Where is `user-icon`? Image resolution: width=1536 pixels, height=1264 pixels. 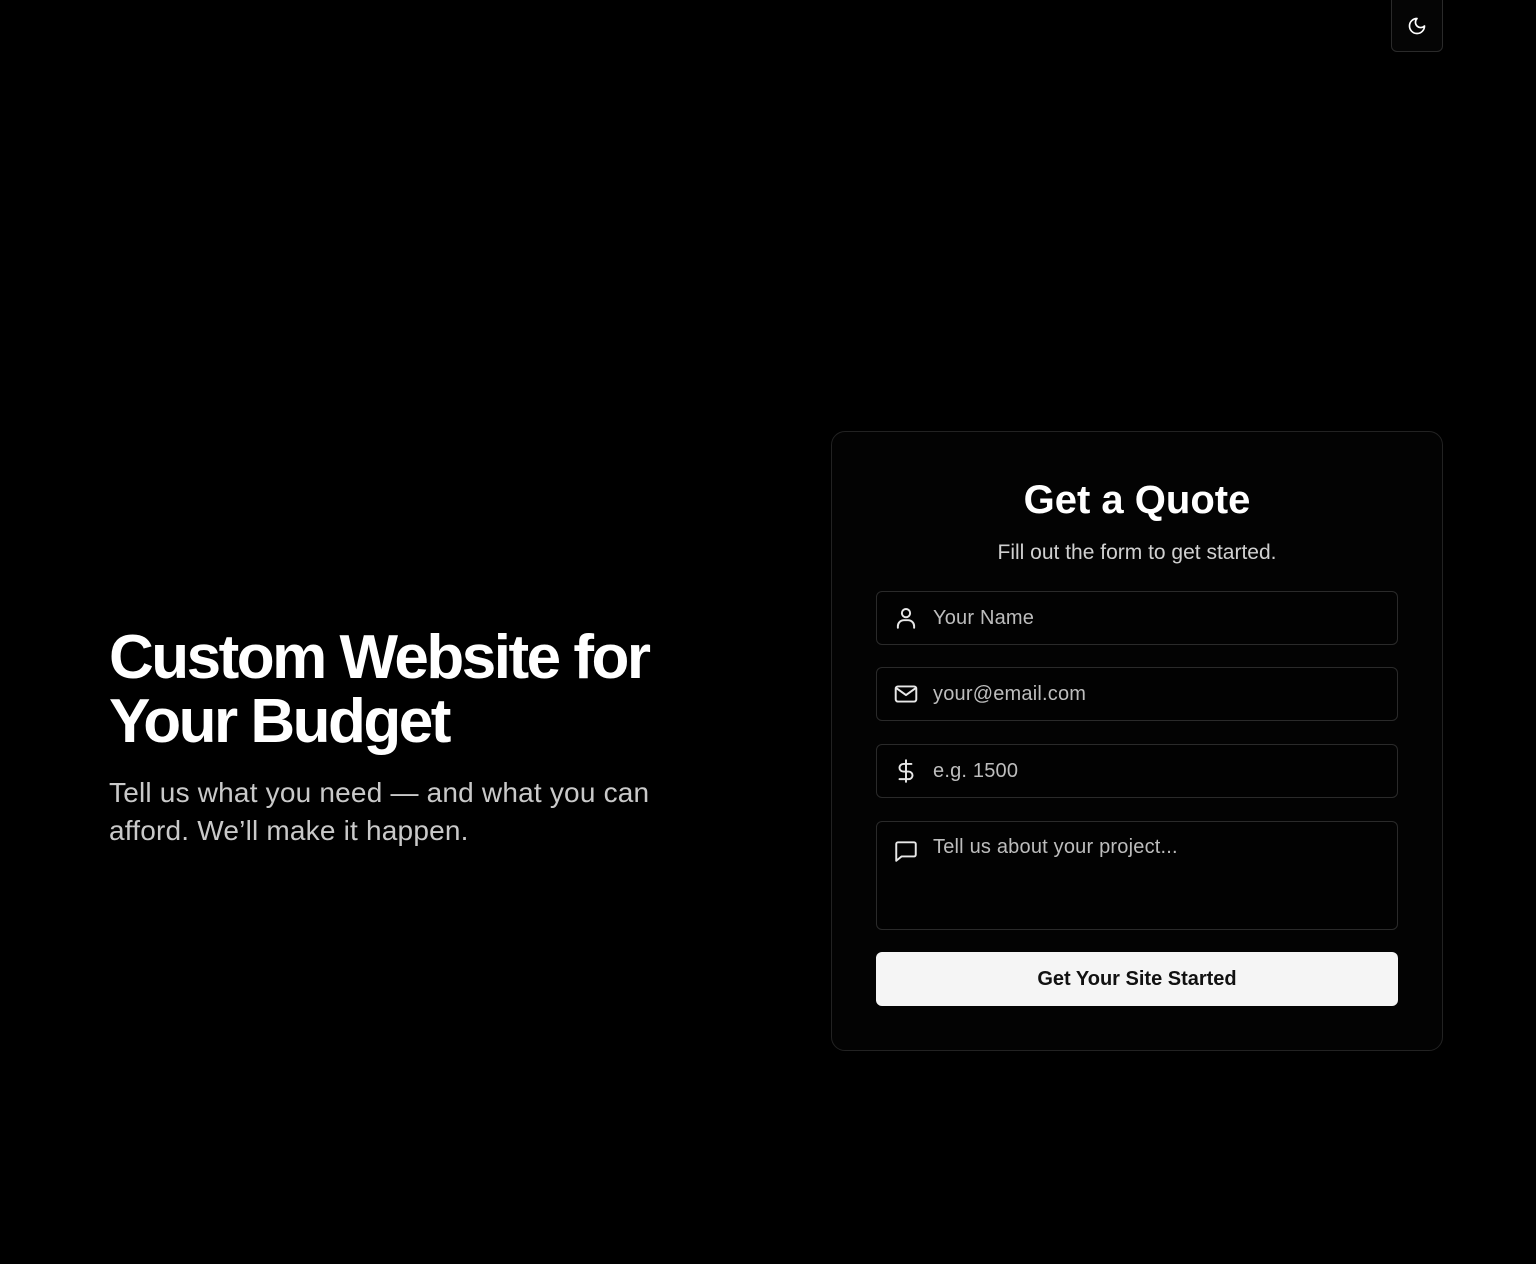
user-icon is located at coordinates (906, 618).